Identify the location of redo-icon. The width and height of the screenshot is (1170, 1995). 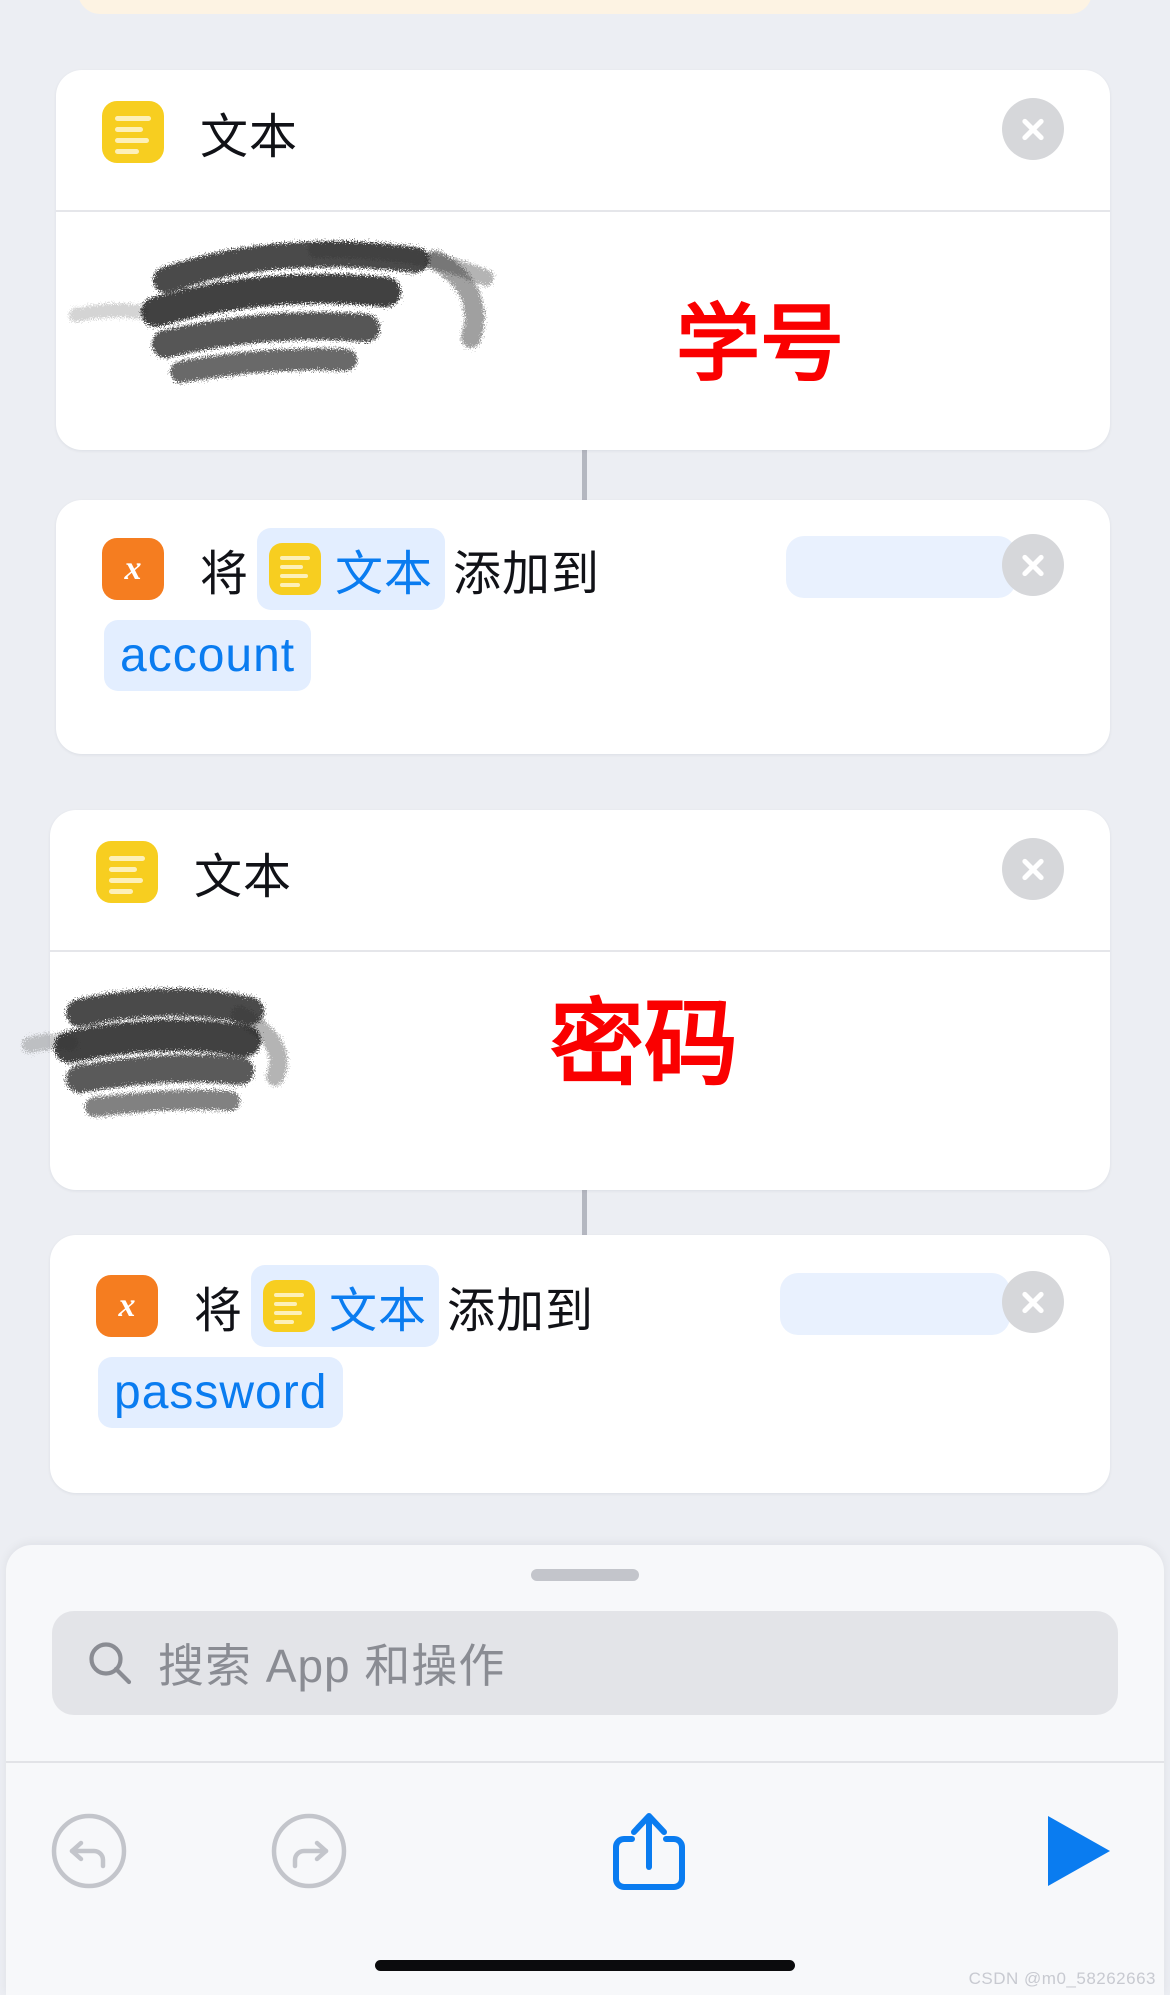
(309, 1851).